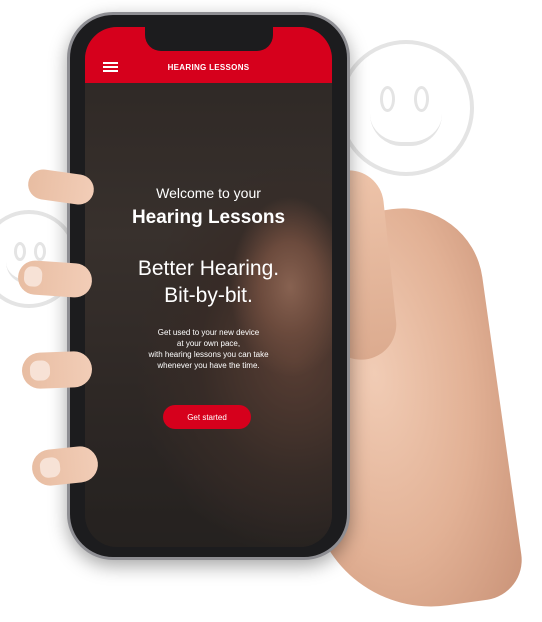 The height and width of the screenshot is (622, 542). What do you see at coordinates (208, 295) in the screenshot?
I see `headline-line: Bit-by-bit.` at bounding box center [208, 295].